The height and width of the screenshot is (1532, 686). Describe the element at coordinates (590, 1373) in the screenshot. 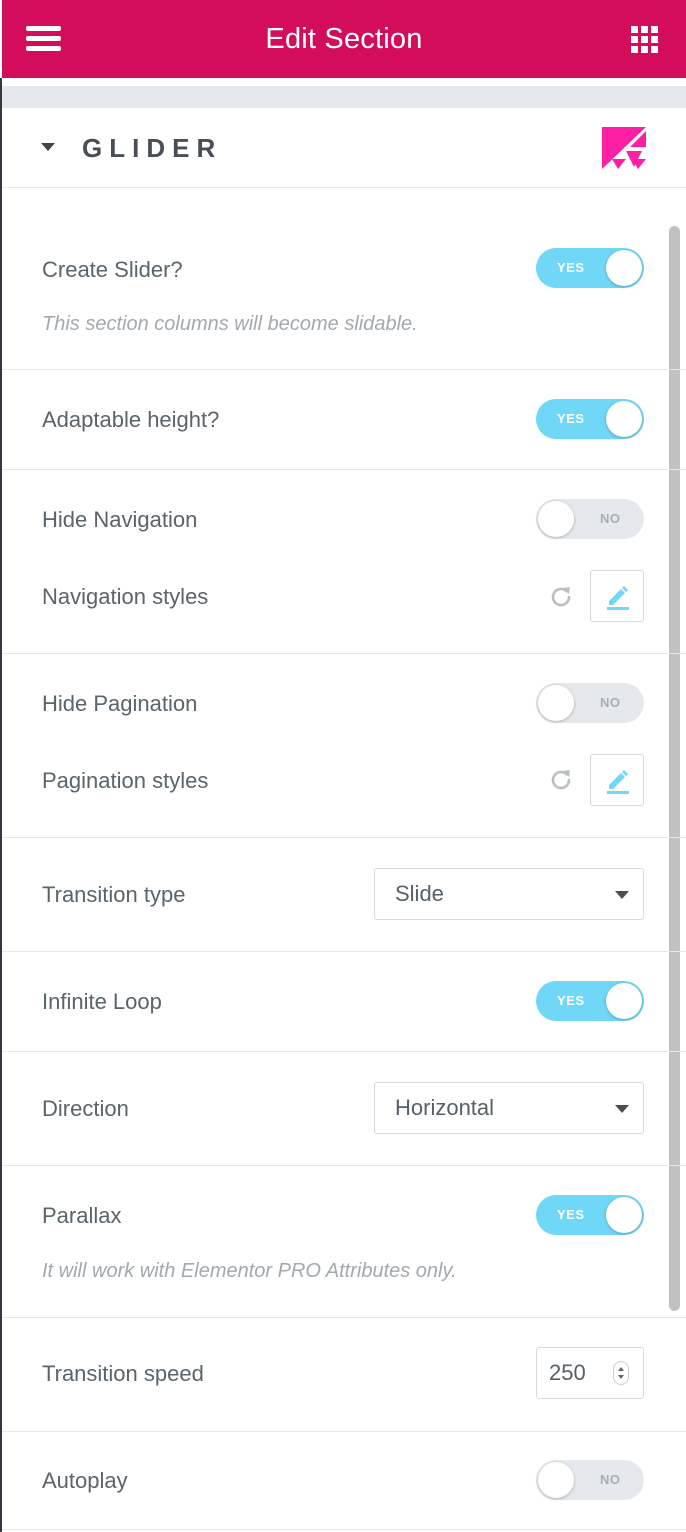

I see `transition-speed-input: 250` at that location.